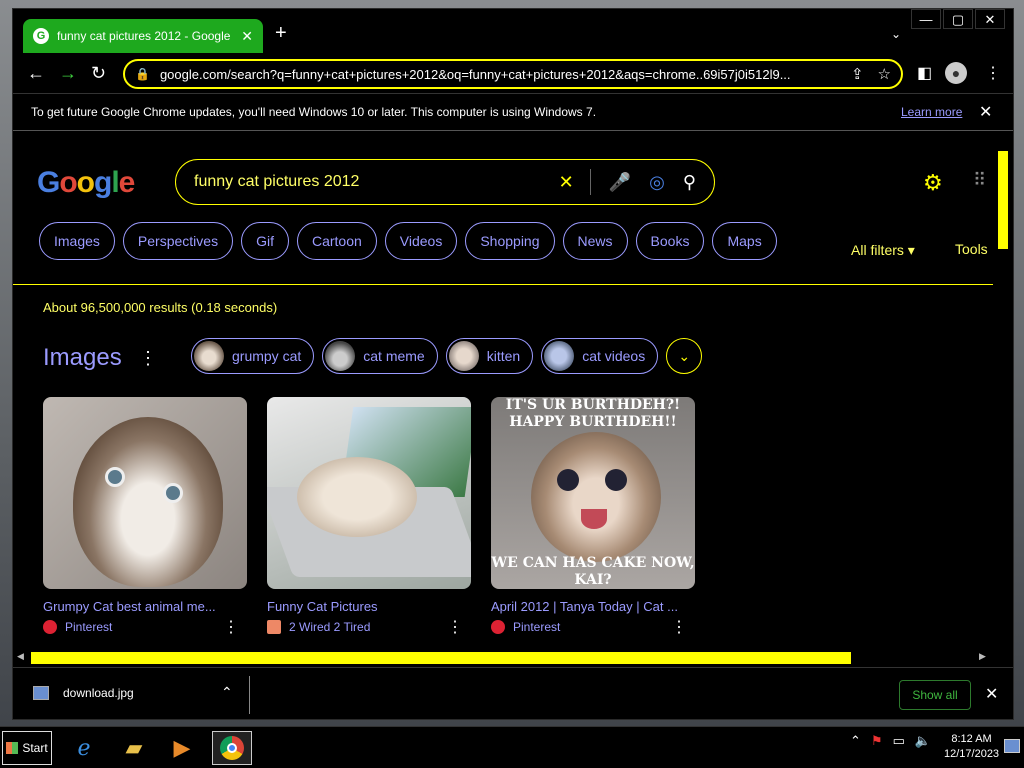 This screenshot has height=768, width=1024. What do you see at coordinates (595, 241) in the screenshot?
I see `filter-chip-news: News` at bounding box center [595, 241].